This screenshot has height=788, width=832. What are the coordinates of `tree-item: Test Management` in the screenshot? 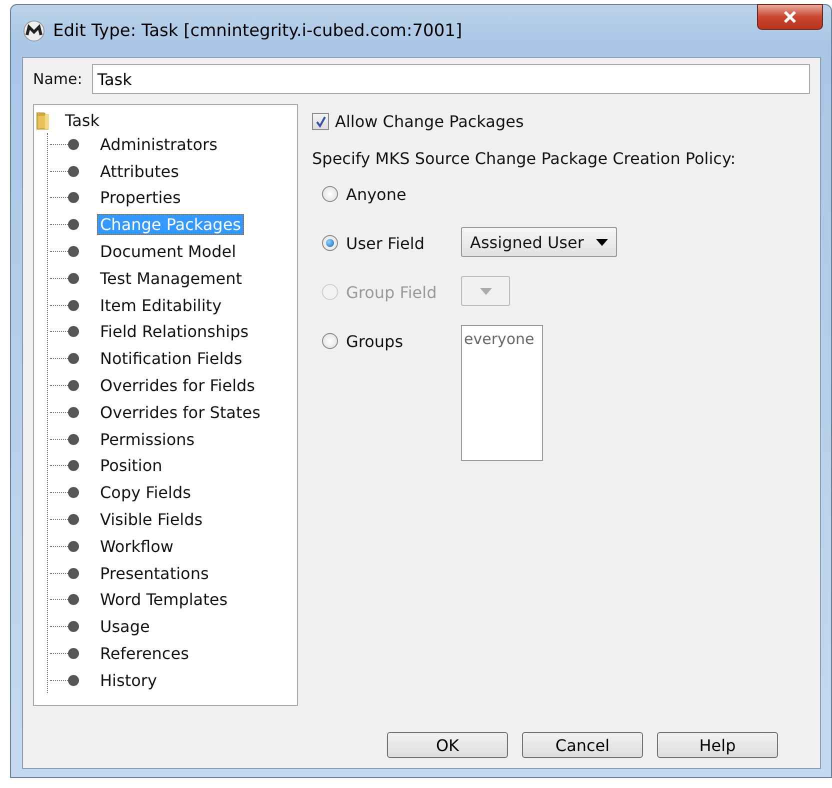 It's located at (171, 278).